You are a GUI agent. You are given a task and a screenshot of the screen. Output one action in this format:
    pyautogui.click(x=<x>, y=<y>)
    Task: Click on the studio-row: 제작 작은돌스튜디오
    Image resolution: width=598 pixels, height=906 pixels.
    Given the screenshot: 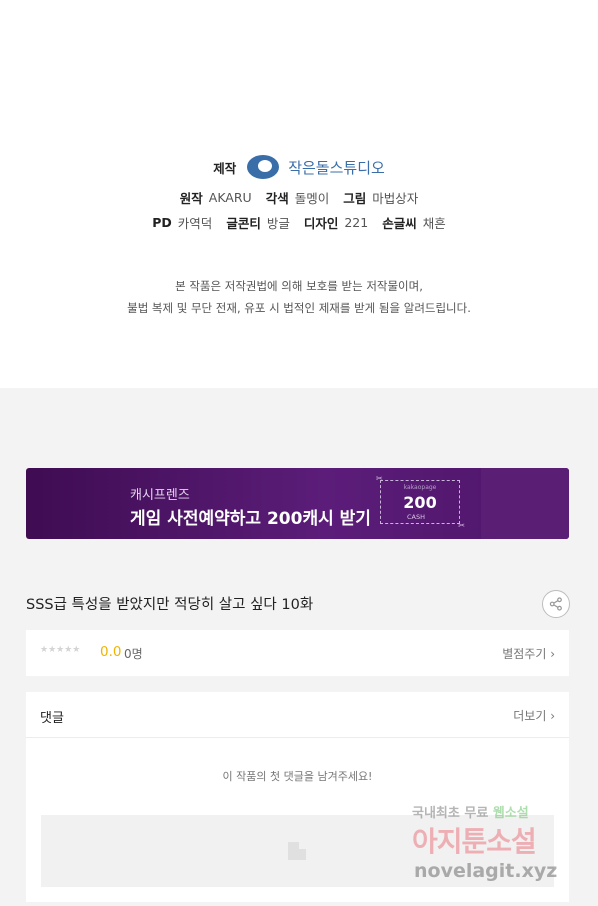 What is the action you would take?
    pyautogui.click(x=299, y=167)
    